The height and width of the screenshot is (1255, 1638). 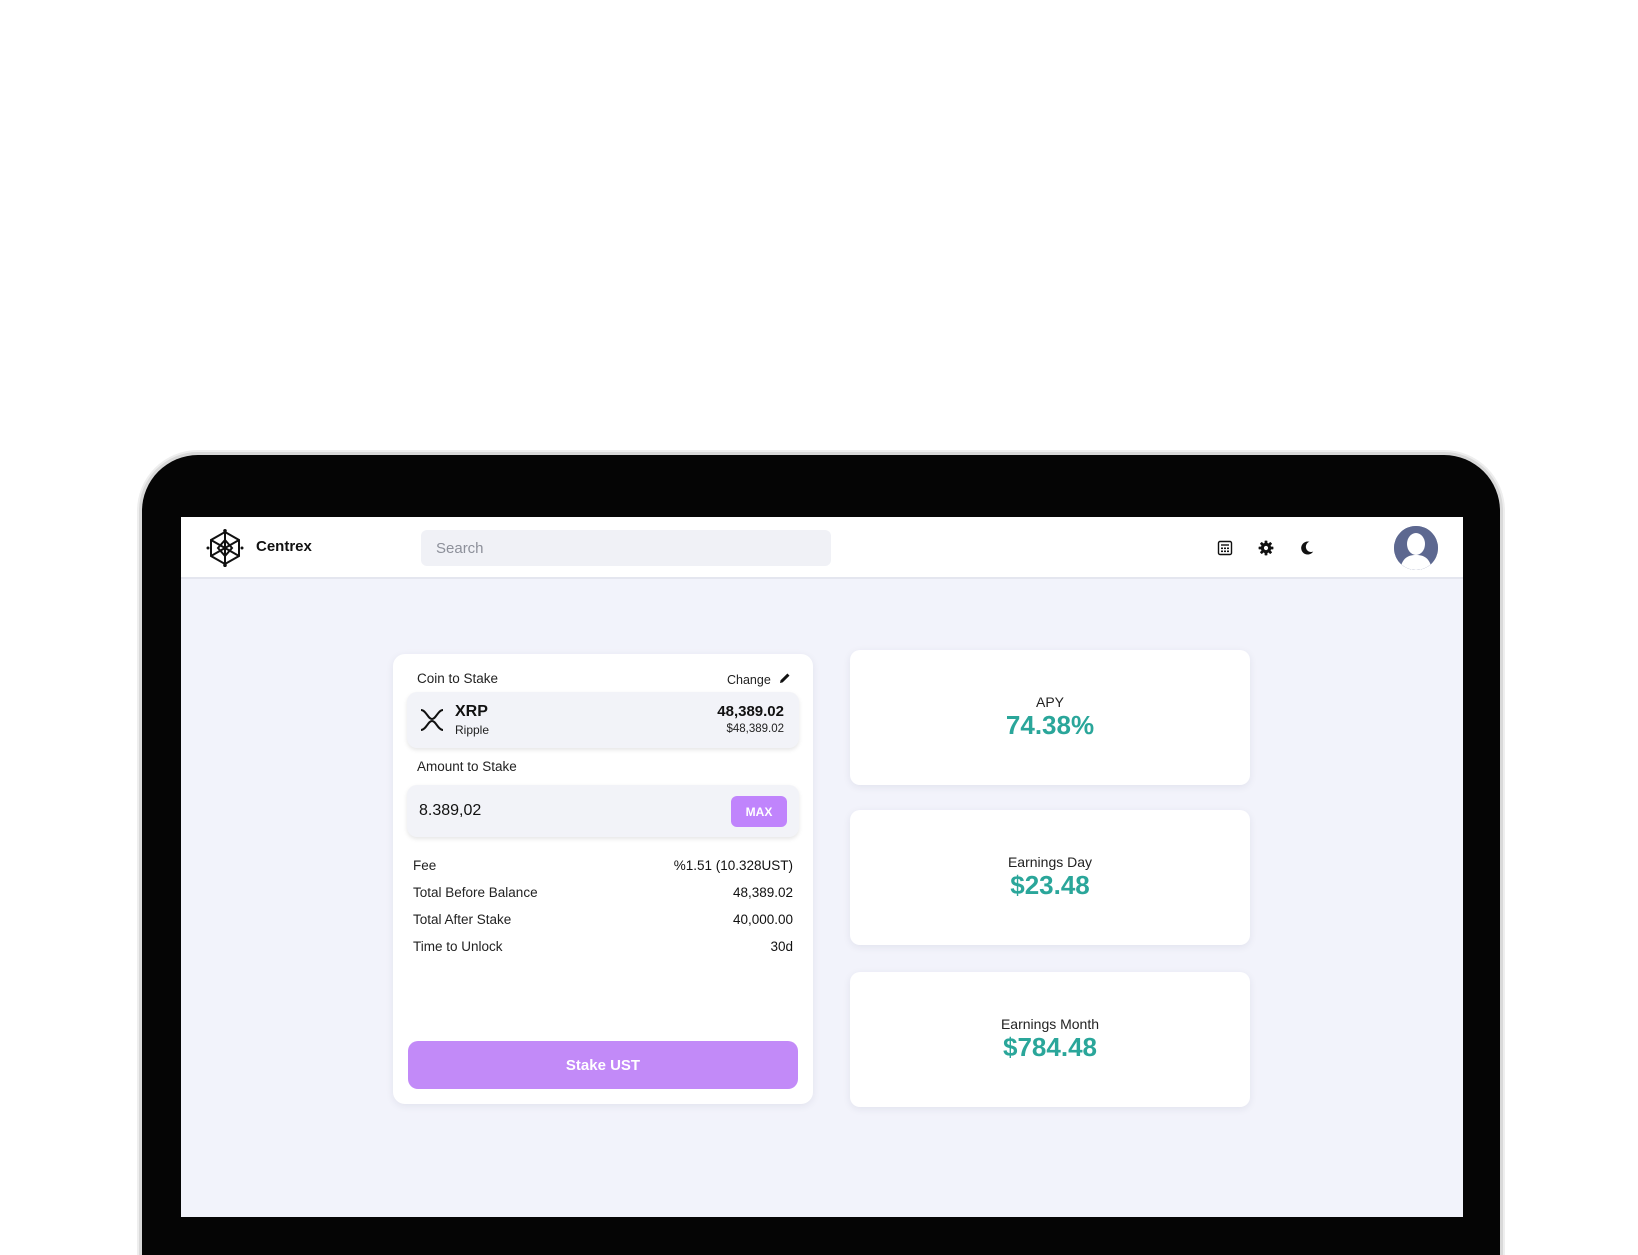 I want to click on change-coin-link: Change, so click(x=759, y=679).